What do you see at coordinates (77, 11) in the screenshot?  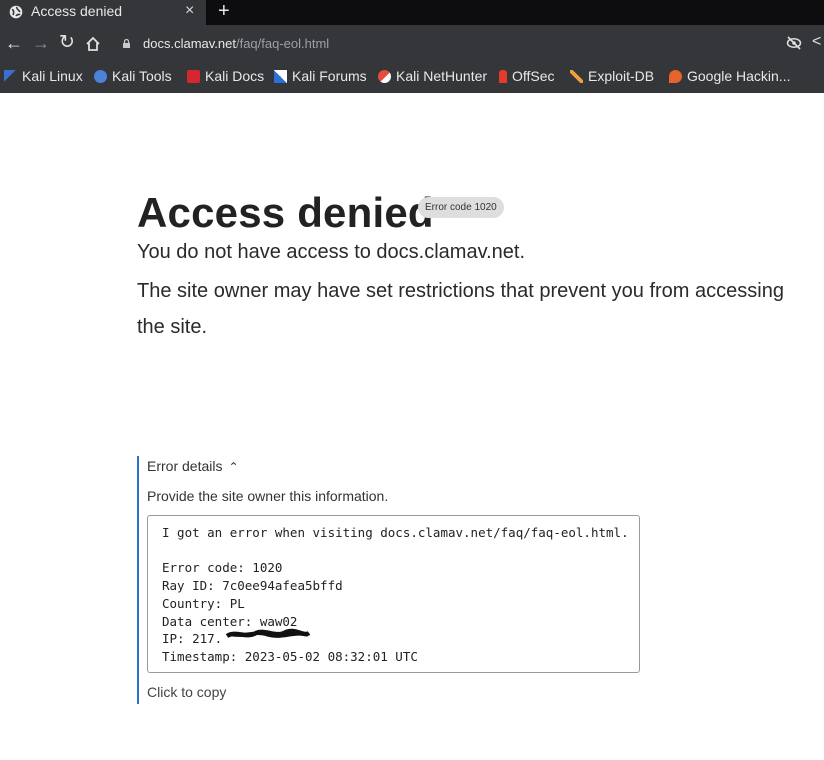 I see `tab-title: Access denied` at bounding box center [77, 11].